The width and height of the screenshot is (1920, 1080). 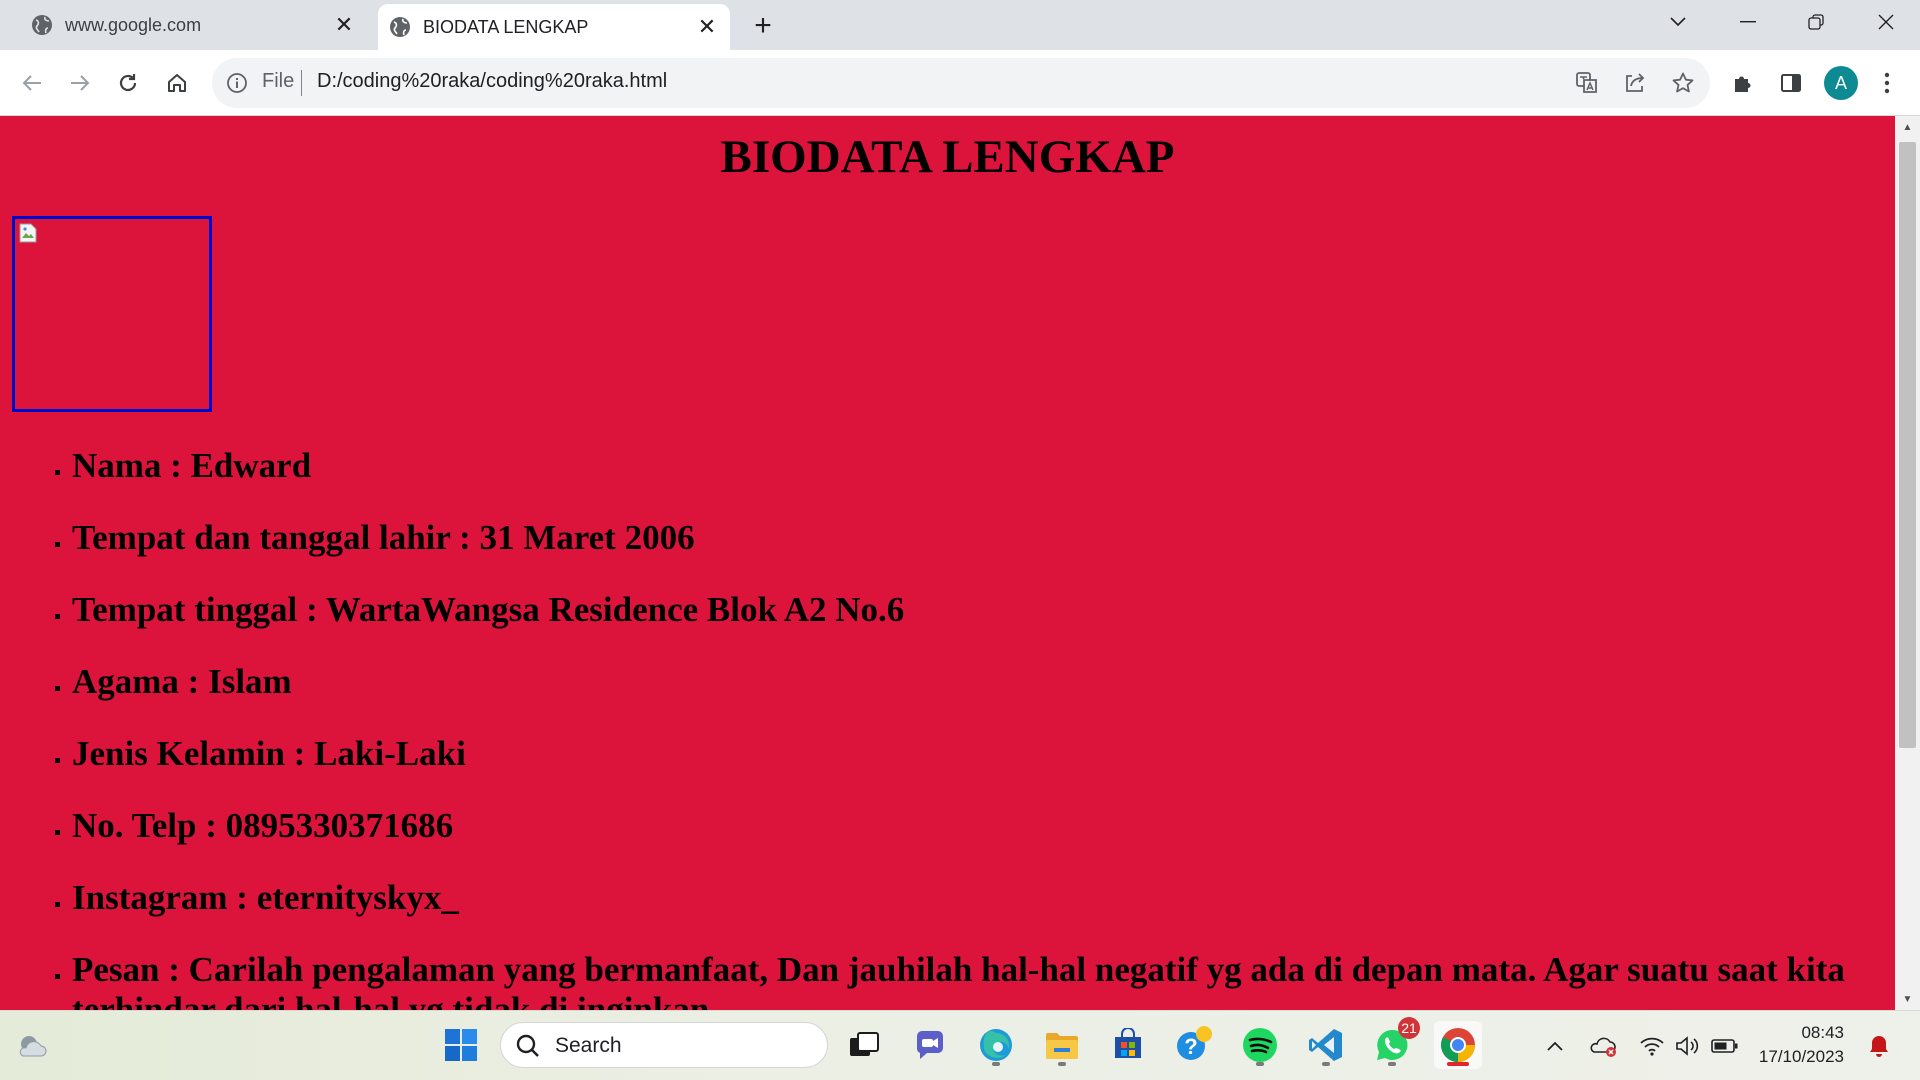 I want to click on volume-icon, so click(x=1688, y=1046).